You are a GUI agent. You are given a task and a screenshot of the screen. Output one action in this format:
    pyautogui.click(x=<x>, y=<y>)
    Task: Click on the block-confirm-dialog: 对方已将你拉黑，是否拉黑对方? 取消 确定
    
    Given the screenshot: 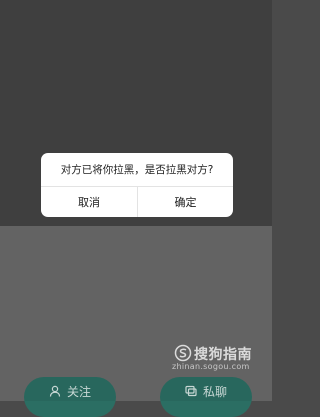 What is the action you would take?
    pyautogui.click(x=137, y=185)
    